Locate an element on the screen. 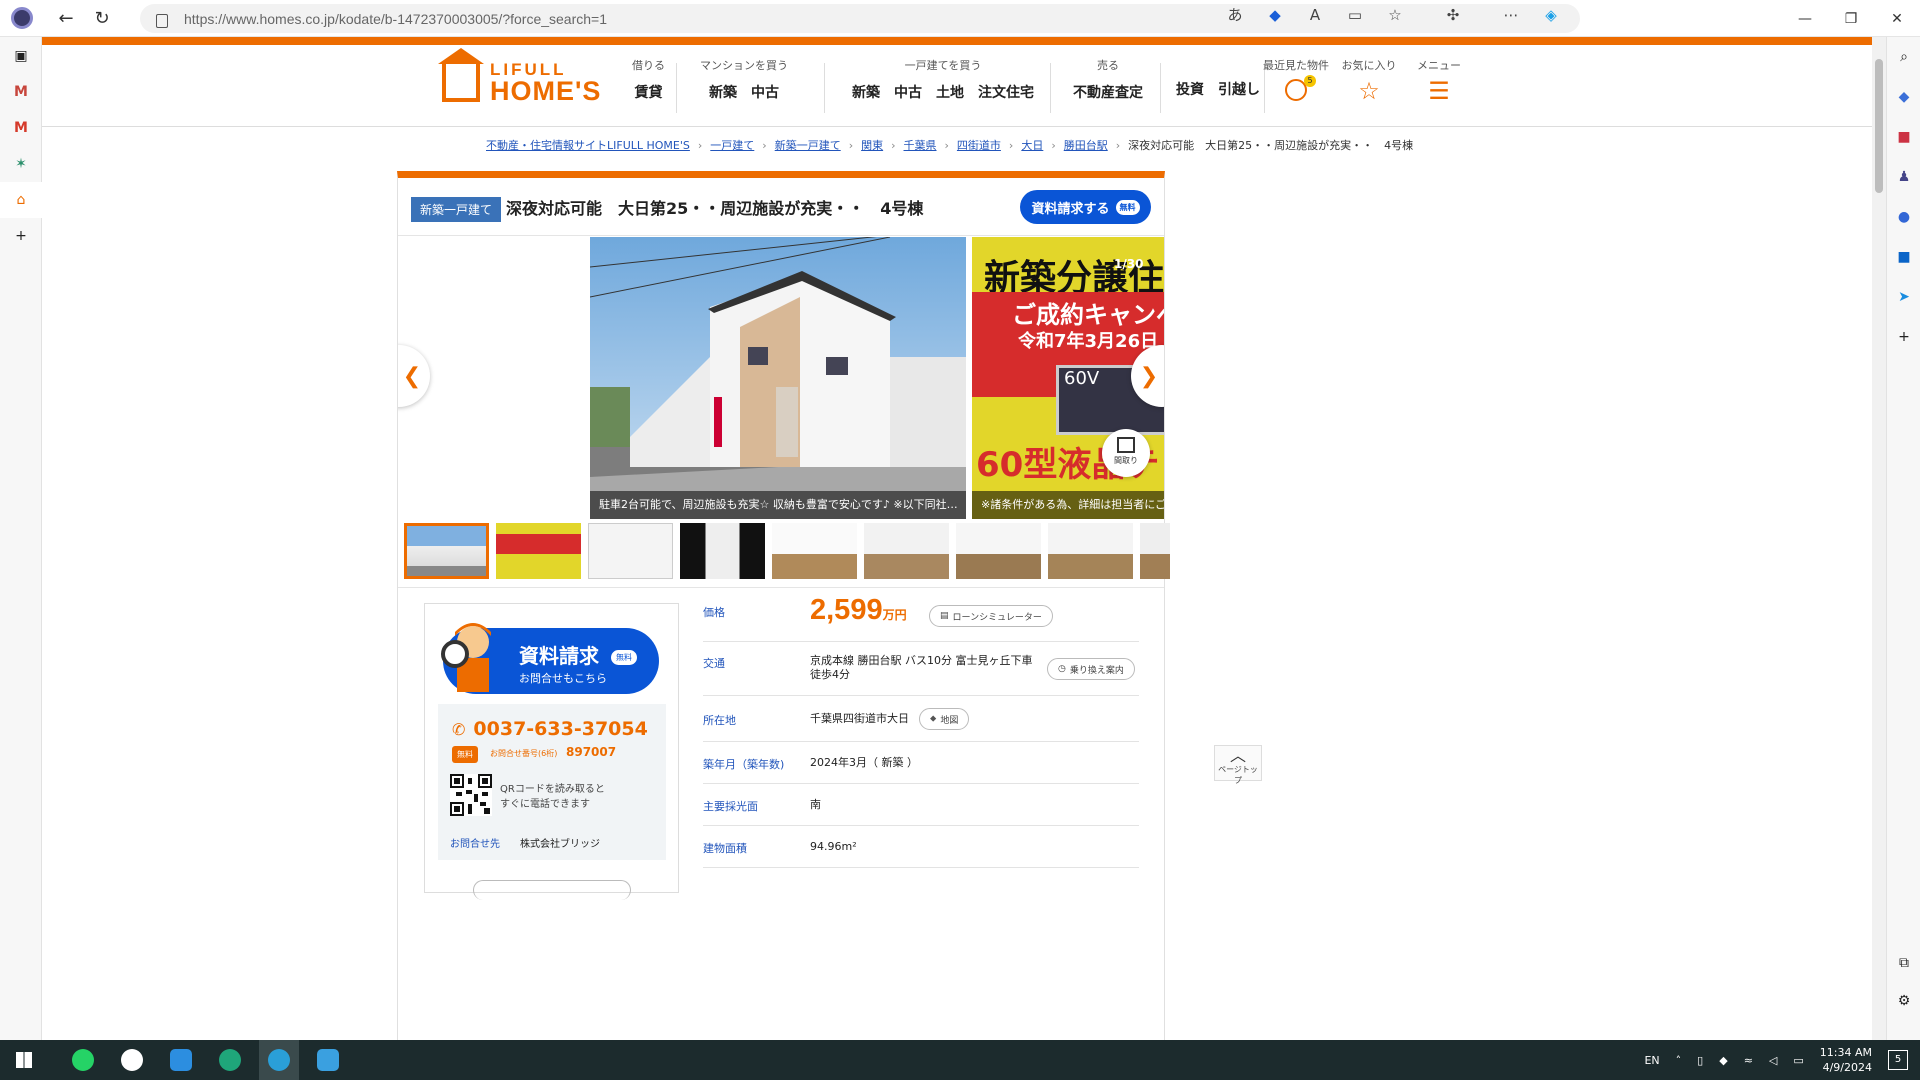 This screenshot has height=1080, width=1920. price-label: 価格 is located at coordinates (714, 612).